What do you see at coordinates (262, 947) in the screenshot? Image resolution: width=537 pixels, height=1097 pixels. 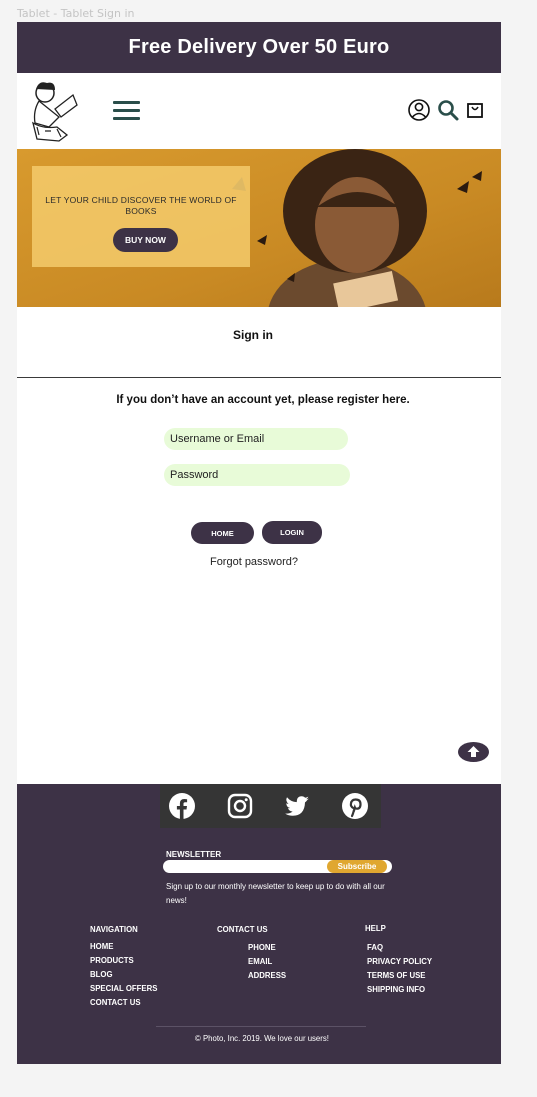 I see `footer-contact-phone: PHONE` at bounding box center [262, 947].